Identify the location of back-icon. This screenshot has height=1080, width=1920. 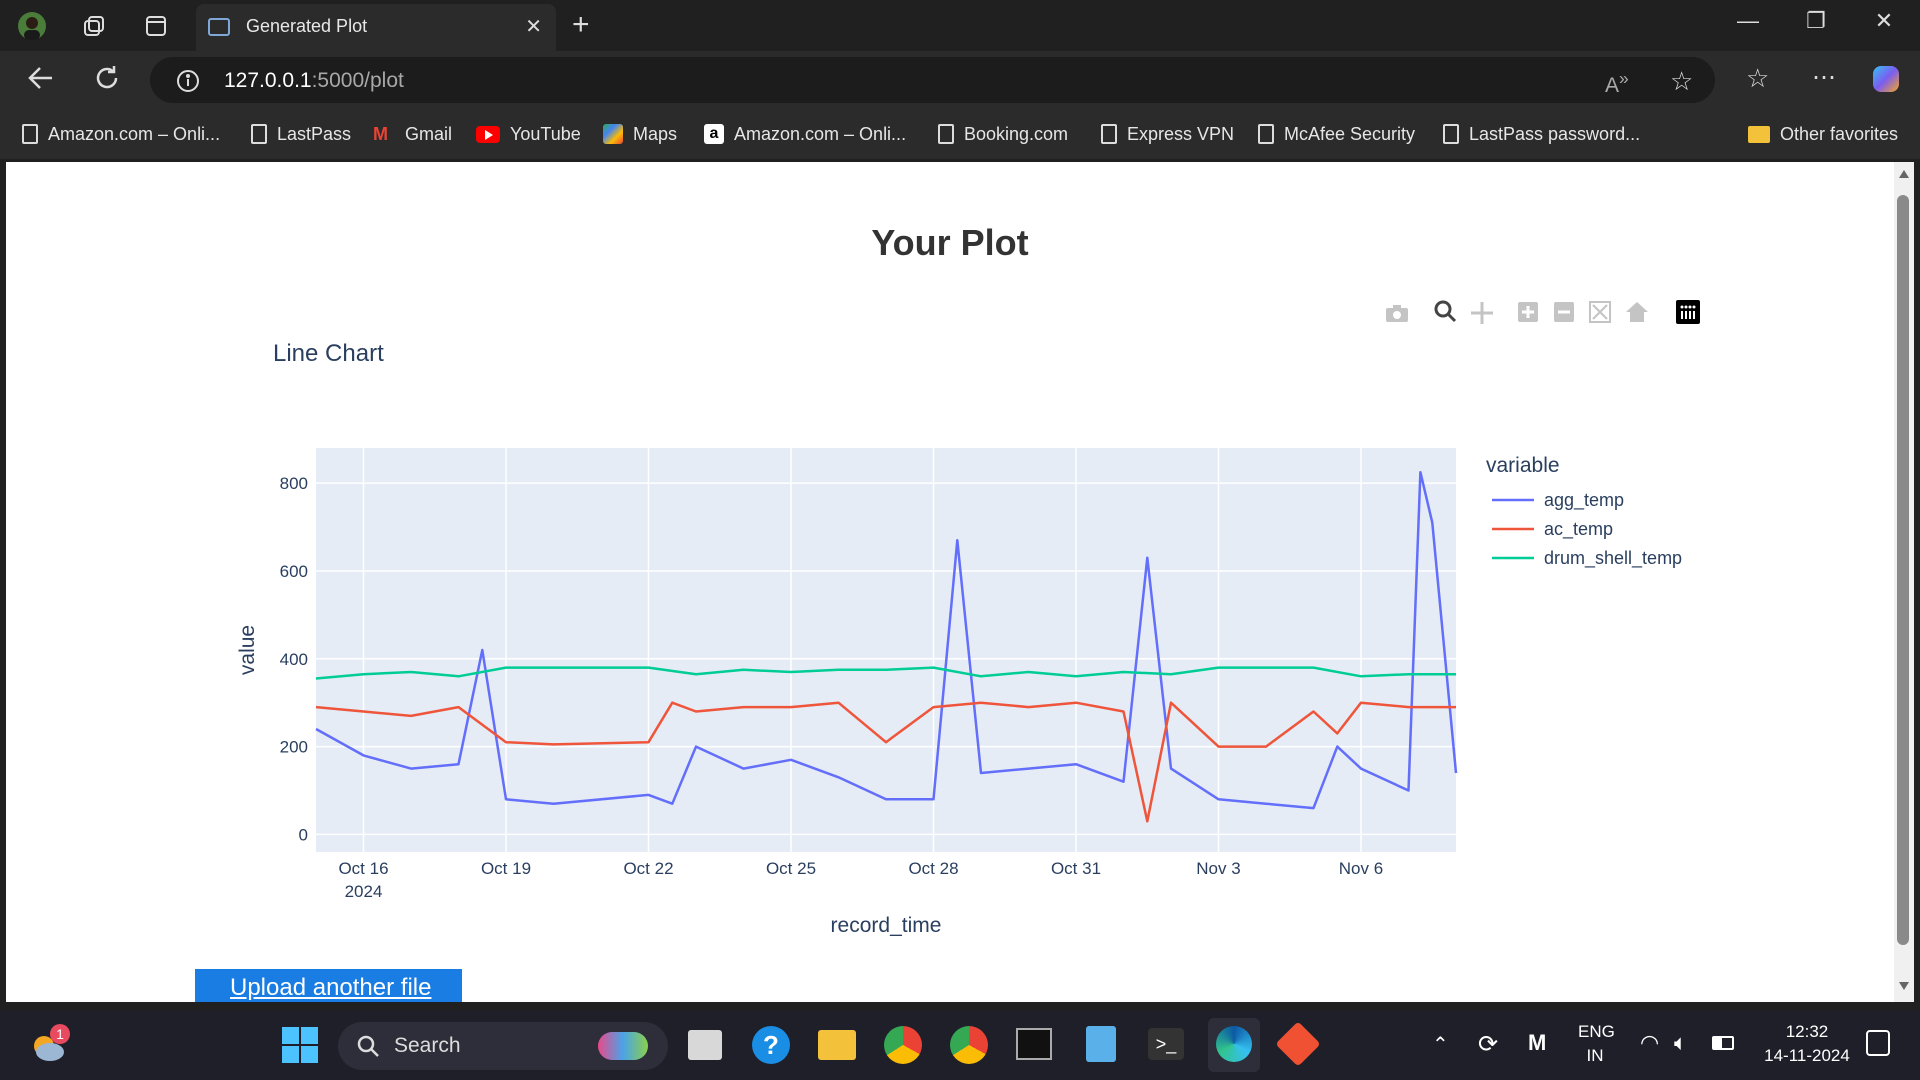
(41, 80).